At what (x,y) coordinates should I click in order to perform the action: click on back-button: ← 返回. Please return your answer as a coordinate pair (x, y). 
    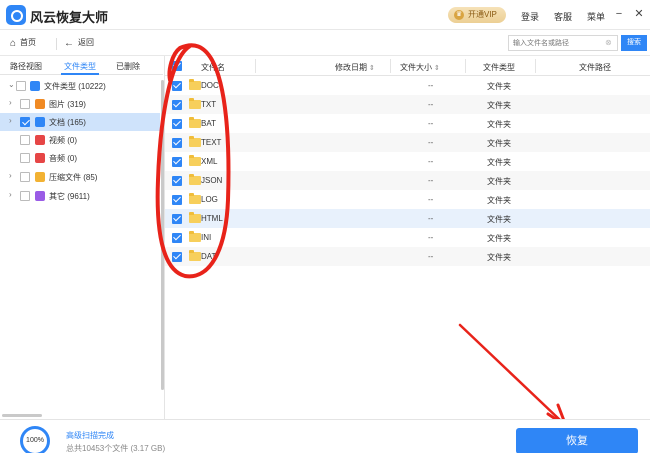
    Looking at the image, I should click on (79, 43).